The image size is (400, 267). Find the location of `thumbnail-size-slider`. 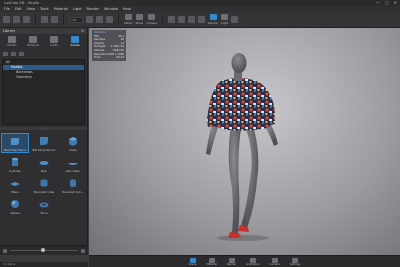

thumbnail-size-slider is located at coordinates (44, 250).